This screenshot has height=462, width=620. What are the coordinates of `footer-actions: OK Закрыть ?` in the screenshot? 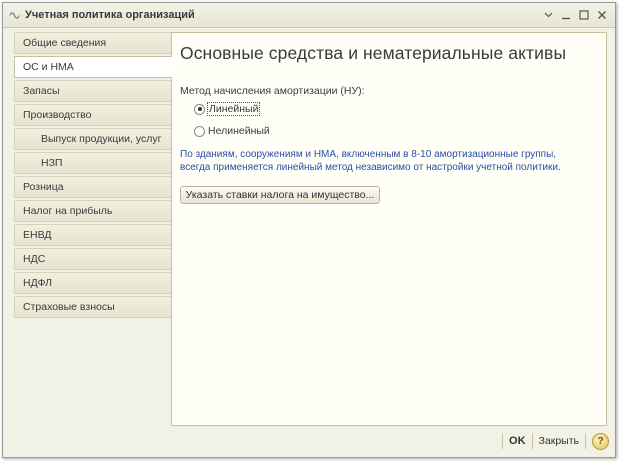 It's located at (552, 441).